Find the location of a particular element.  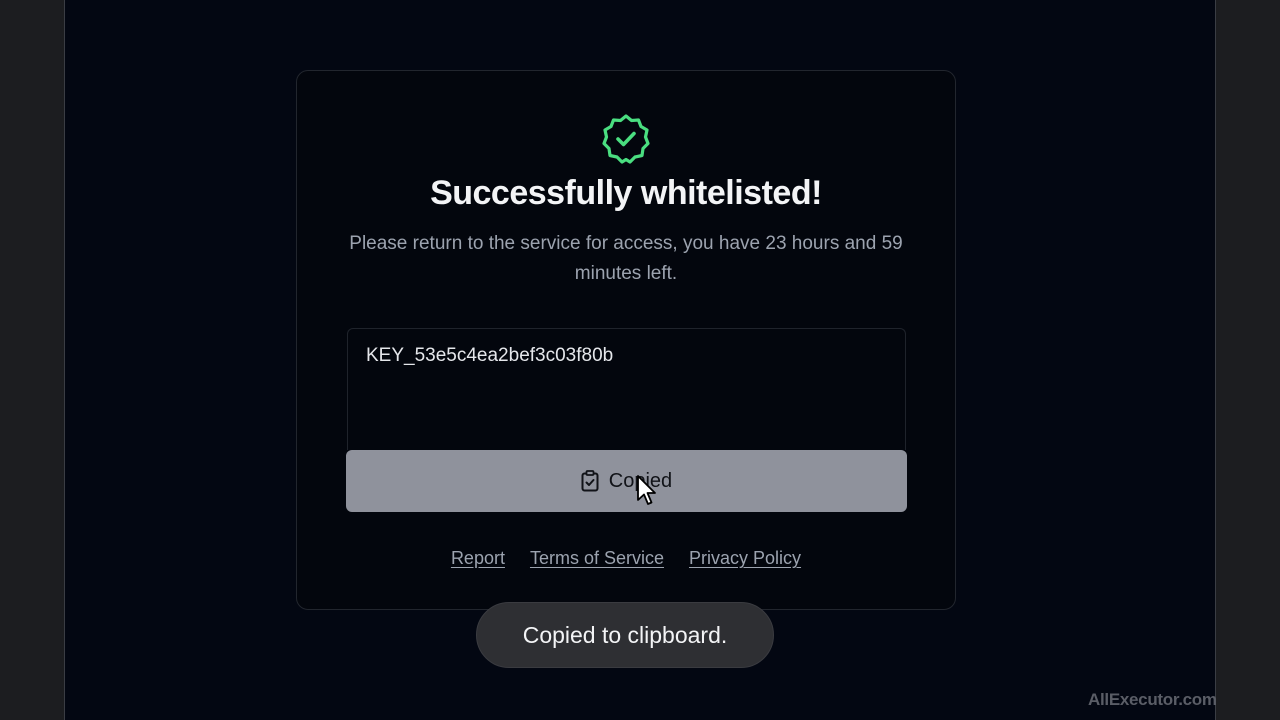

copy-key-button: Copied is located at coordinates (626, 481).